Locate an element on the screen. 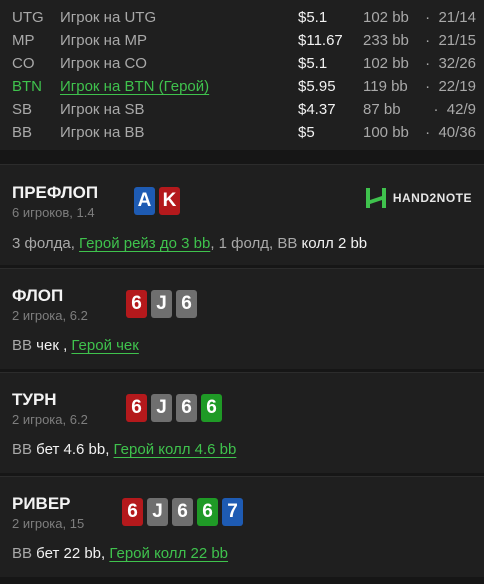 This screenshot has width=484, height=584. player-position: SB is located at coordinates (22, 109).